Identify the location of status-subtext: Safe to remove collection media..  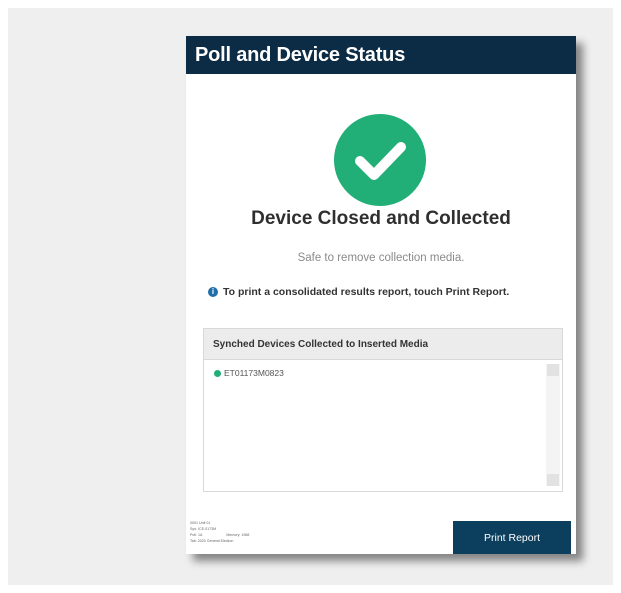
(381, 258).